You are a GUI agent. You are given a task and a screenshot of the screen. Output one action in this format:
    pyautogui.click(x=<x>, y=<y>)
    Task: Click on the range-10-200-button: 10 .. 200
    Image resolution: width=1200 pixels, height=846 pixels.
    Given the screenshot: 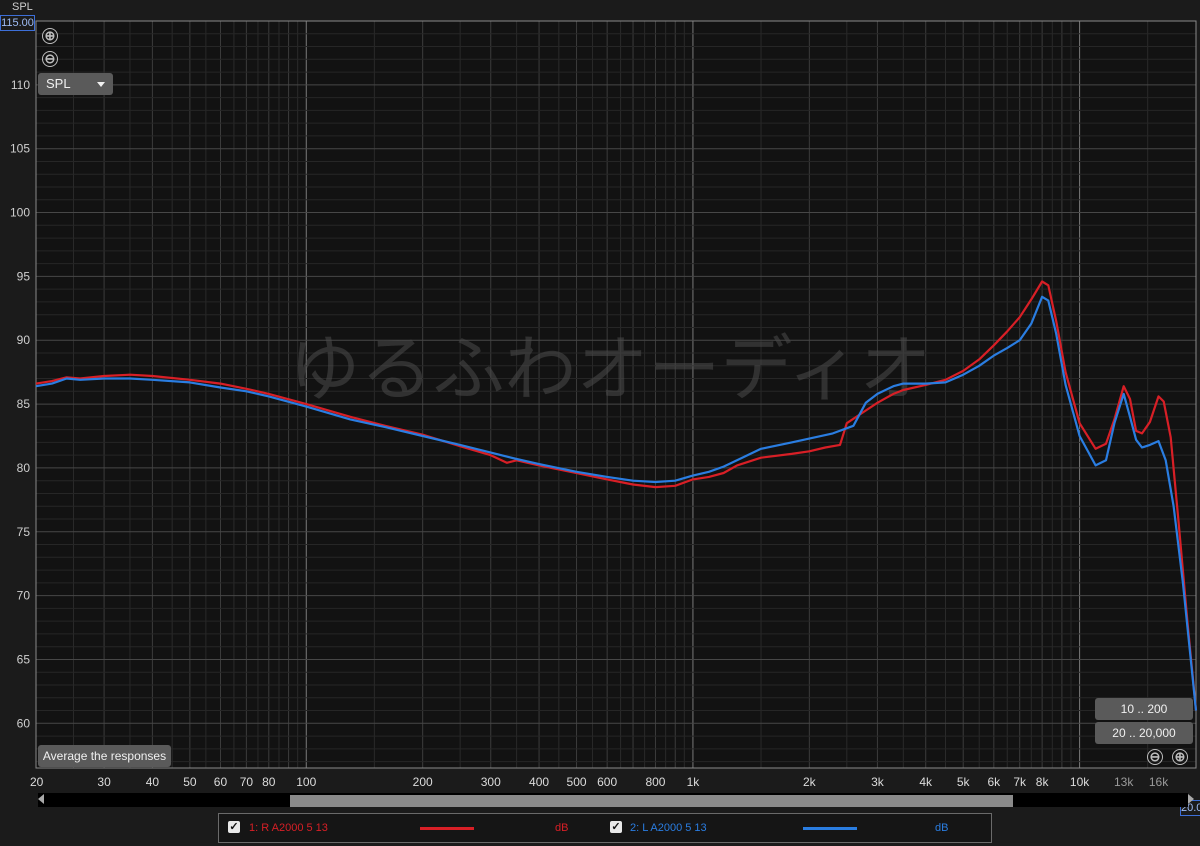 What is the action you would take?
    pyautogui.click(x=1144, y=709)
    